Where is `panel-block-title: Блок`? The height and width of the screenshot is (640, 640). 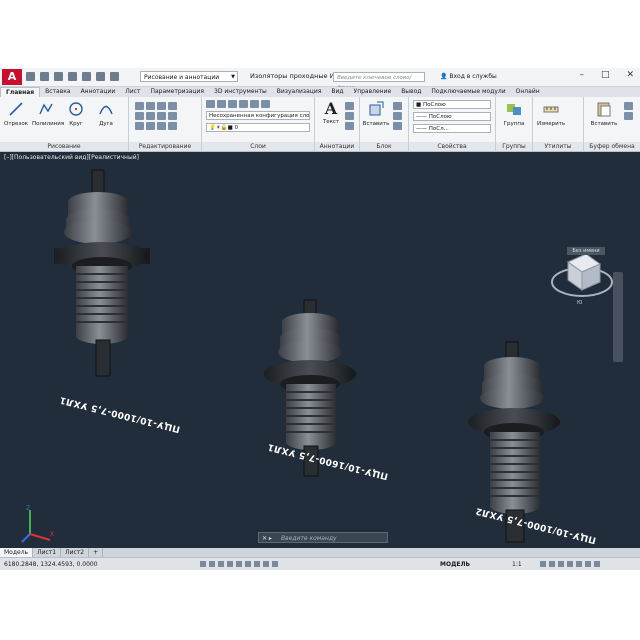
panel-block-title: Блок is located at coordinates (384, 146).